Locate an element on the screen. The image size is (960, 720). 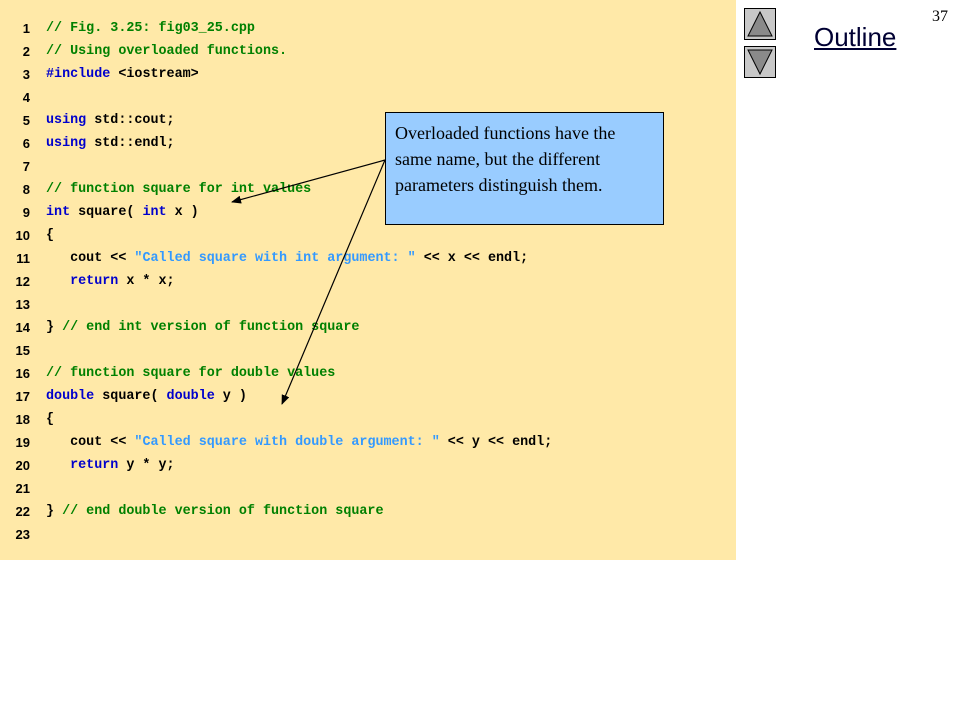
code-text: return y * y; is located at coordinates (110, 465).